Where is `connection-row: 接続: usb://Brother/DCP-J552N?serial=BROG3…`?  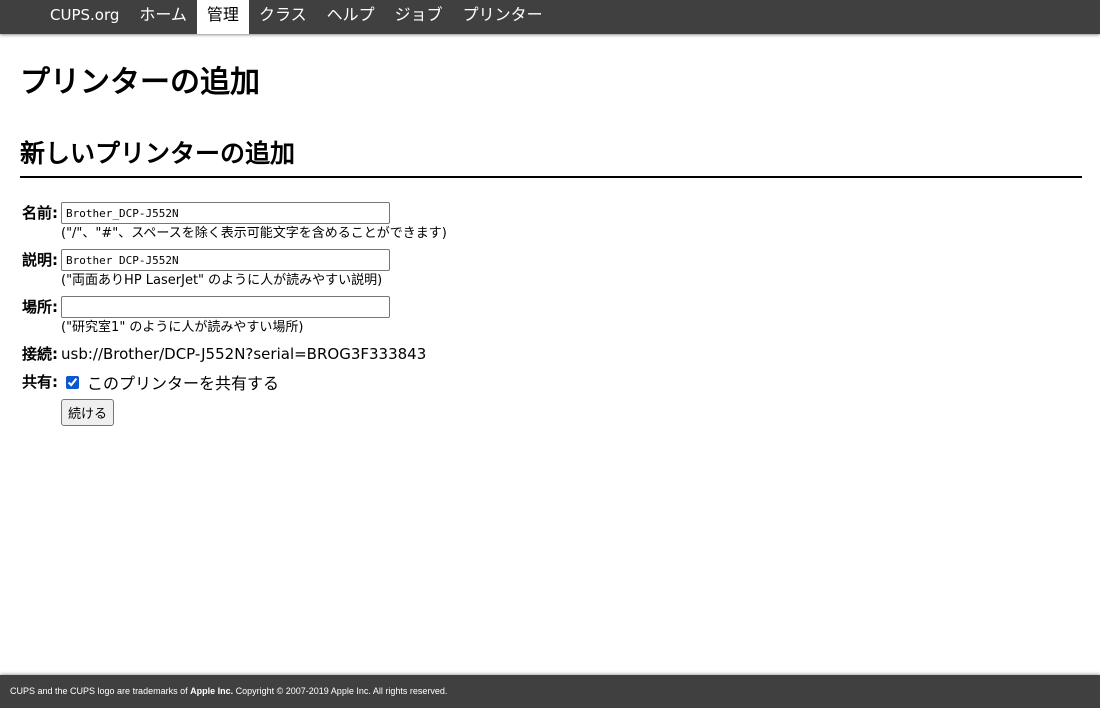
connection-row: 接続: usb://Brother/DCP-J552N?serial=BROG3… is located at coordinates (233, 354).